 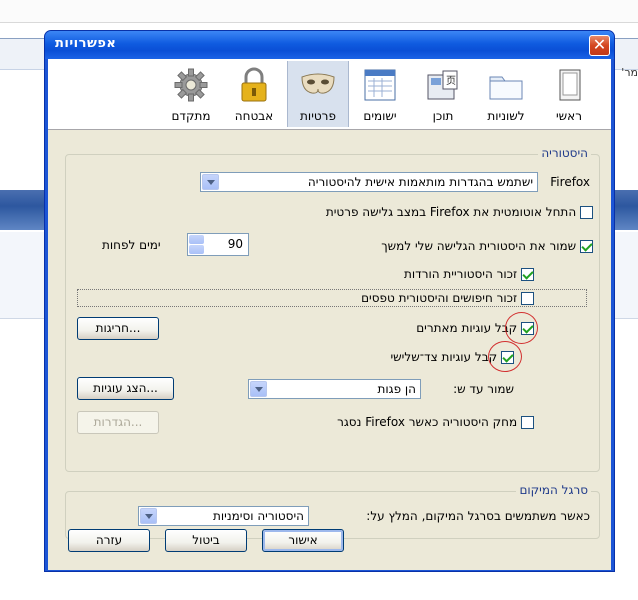 I want to click on firefox-label: Firefox, so click(x=570, y=182).